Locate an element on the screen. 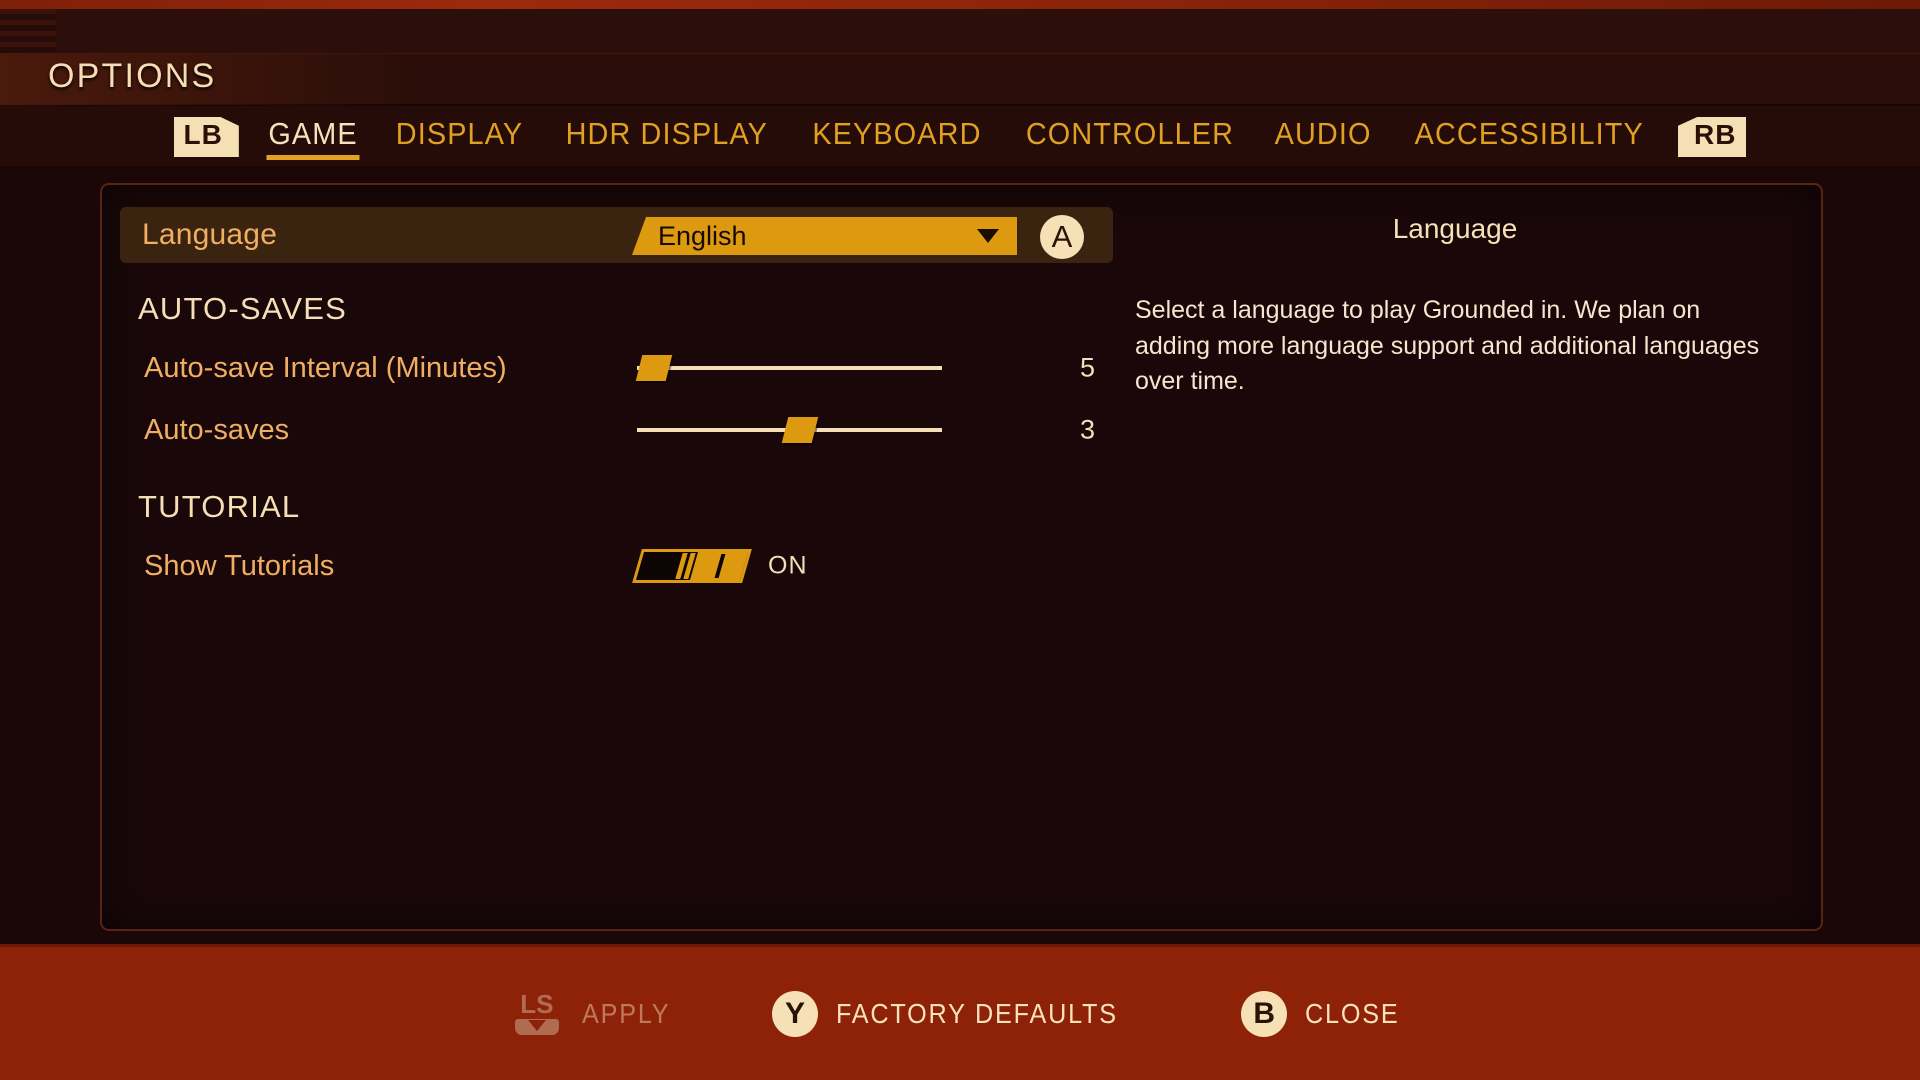  action-close: B CLOSE is located at coordinates (1325, 1013).